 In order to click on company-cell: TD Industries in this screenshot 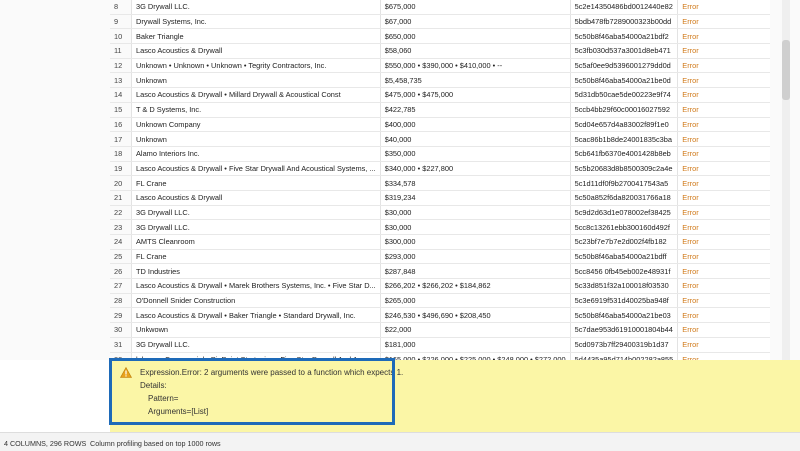, I will do `click(256, 271)`.